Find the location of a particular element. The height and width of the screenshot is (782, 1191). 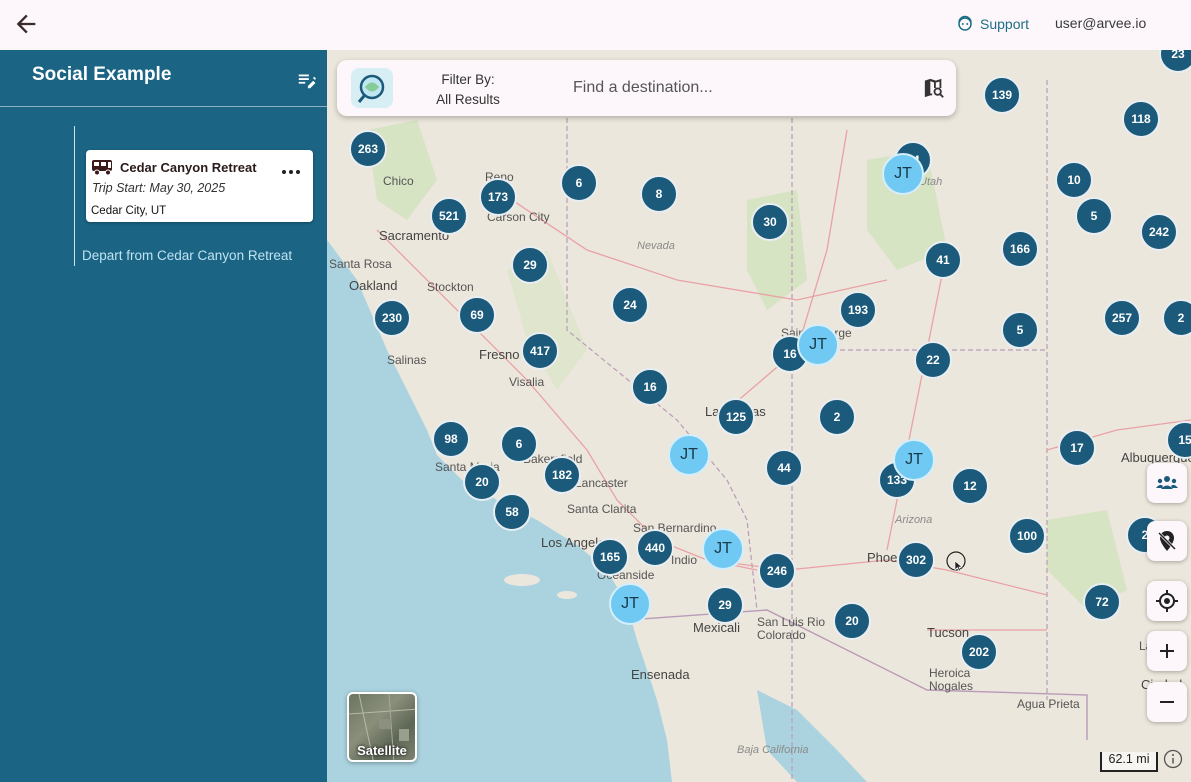

cluster-marker: 24 is located at coordinates (630, 305).